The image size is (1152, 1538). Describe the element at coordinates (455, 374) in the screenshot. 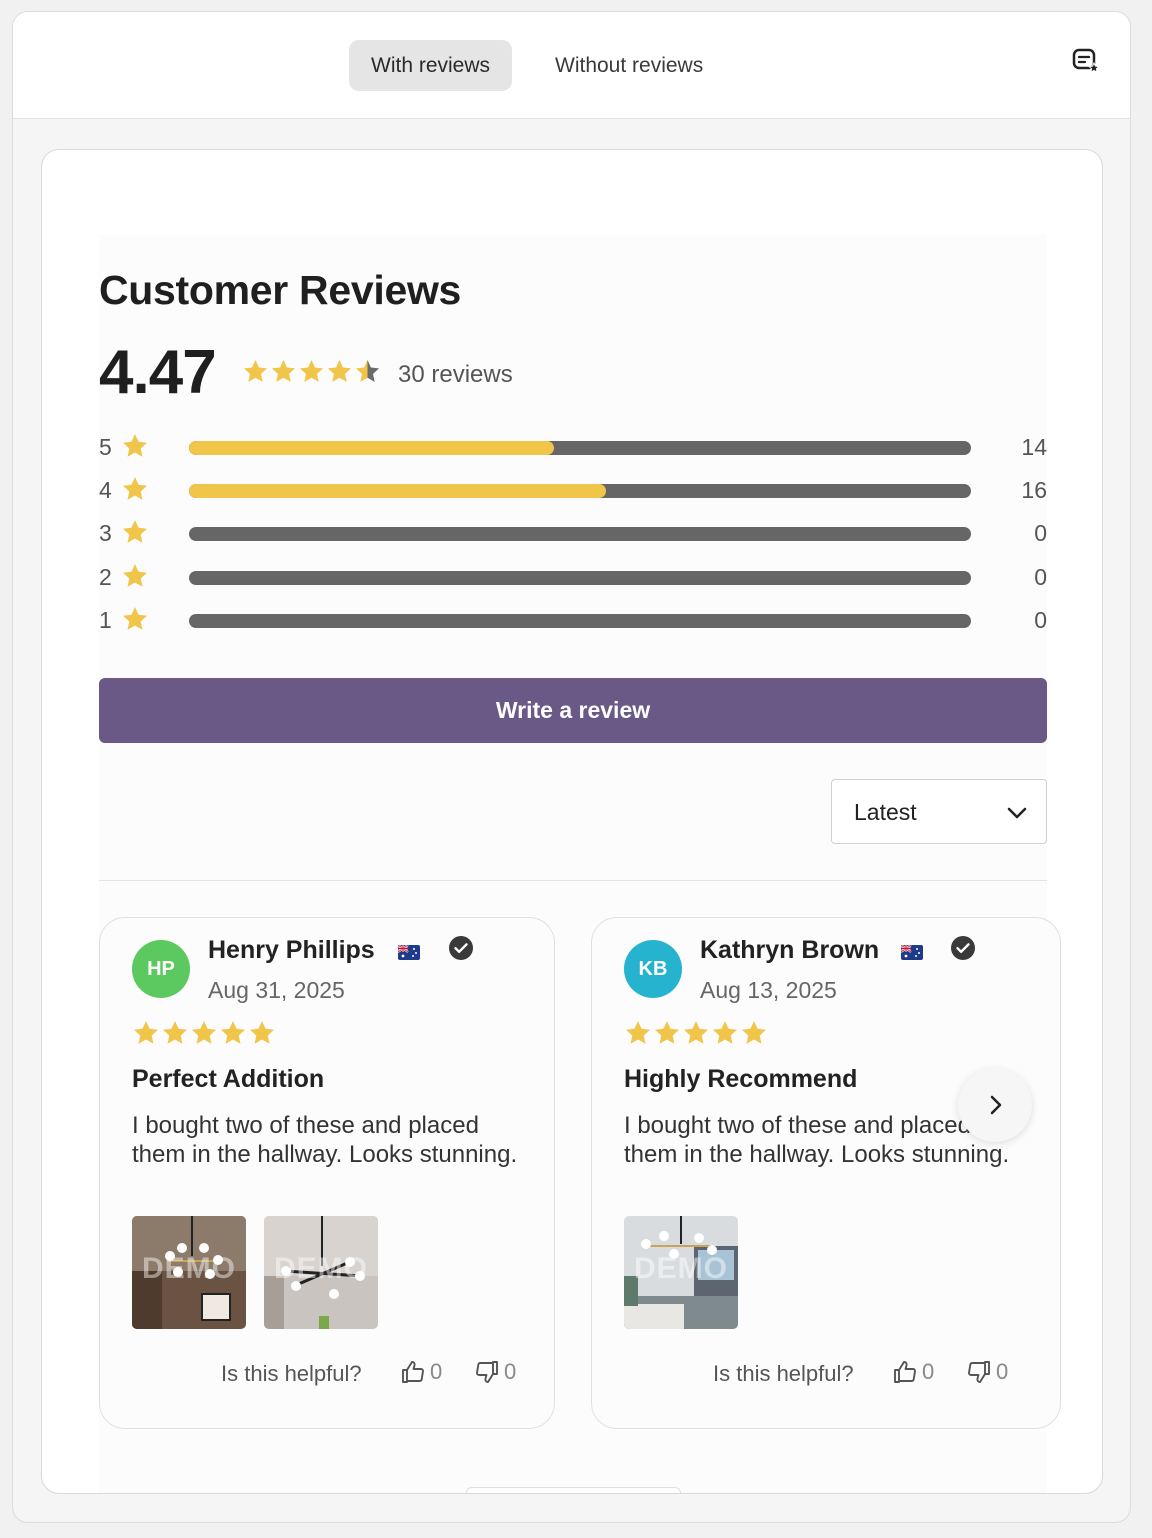

I see `review-count: 30 reviews` at that location.